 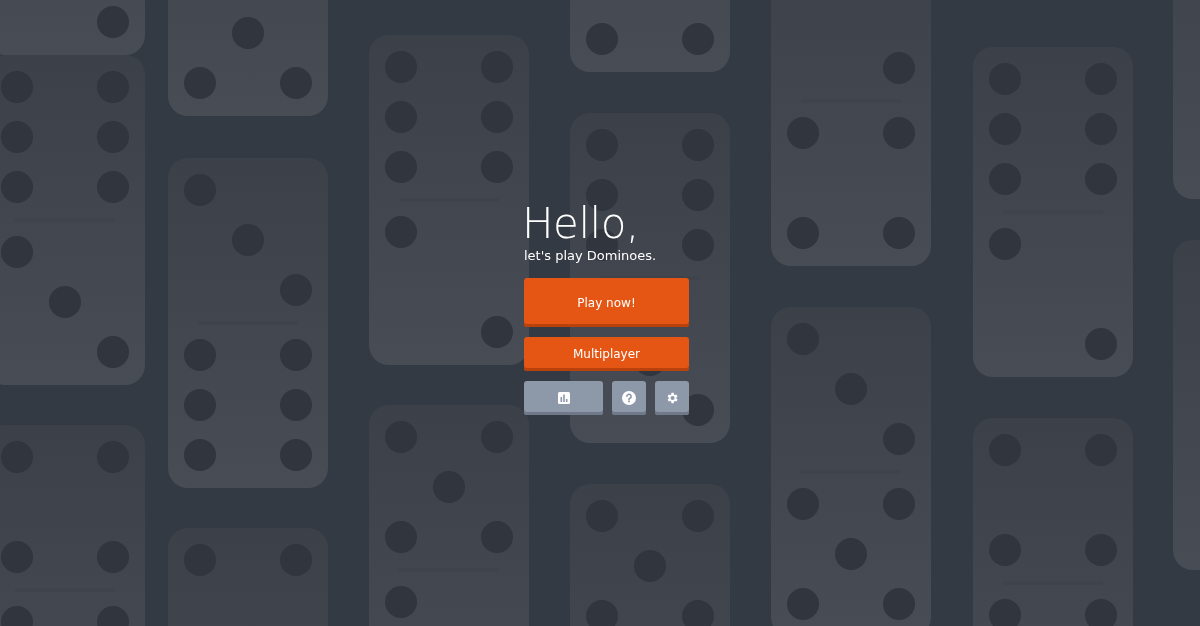 I want to click on settings-icon, so click(x=672, y=398).